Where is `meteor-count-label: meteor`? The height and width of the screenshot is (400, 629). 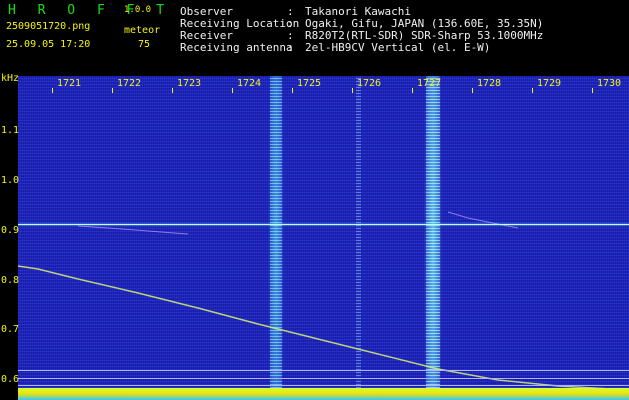 meteor-count-label: meteor is located at coordinates (142, 30).